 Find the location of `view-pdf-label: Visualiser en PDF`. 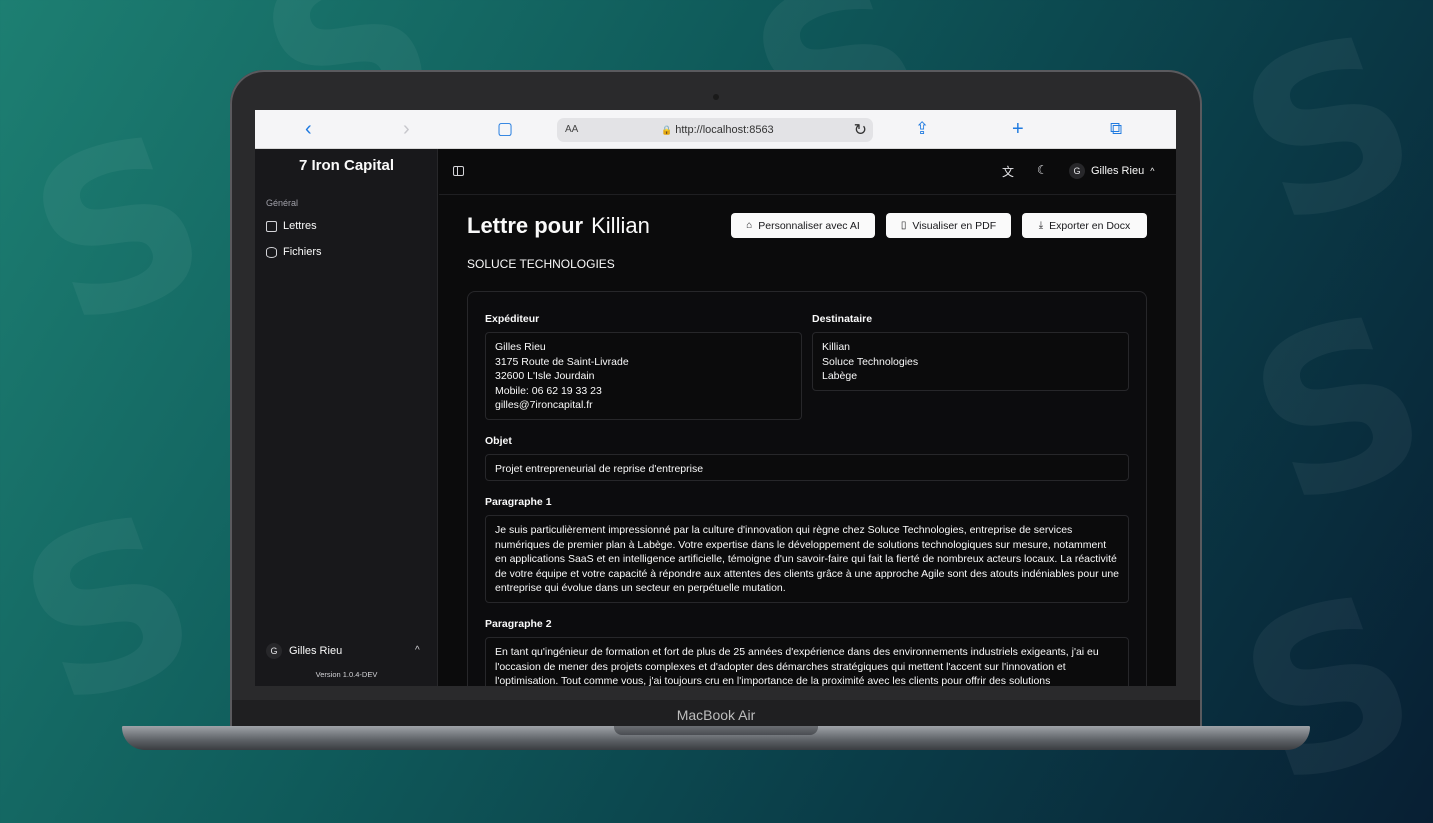

view-pdf-label: Visualiser en PDF is located at coordinates (954, 225).